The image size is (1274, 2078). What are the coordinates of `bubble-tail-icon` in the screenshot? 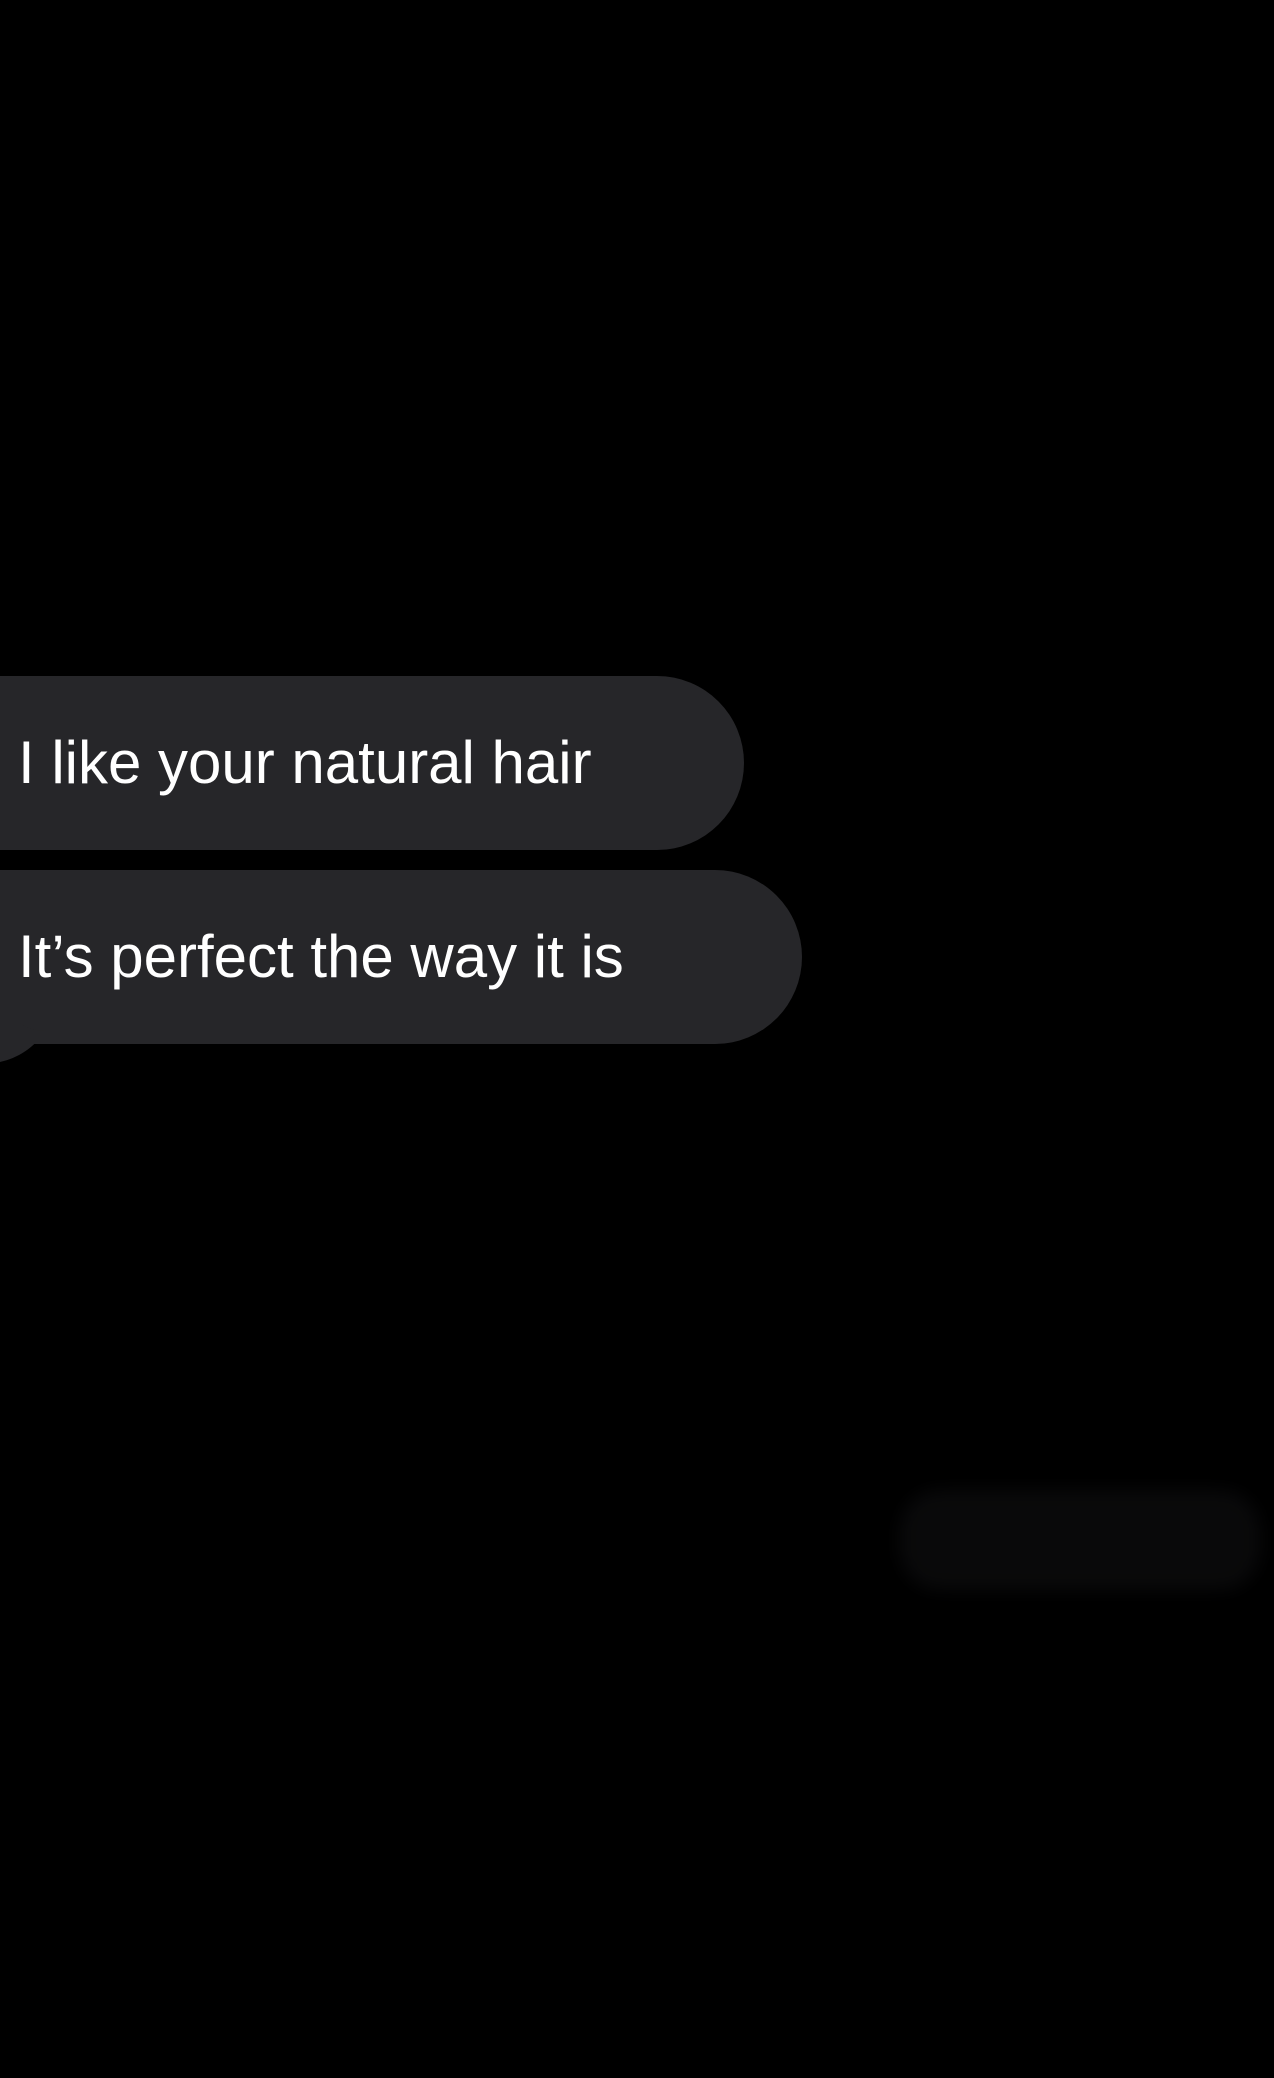 It's located at (23, 1031).